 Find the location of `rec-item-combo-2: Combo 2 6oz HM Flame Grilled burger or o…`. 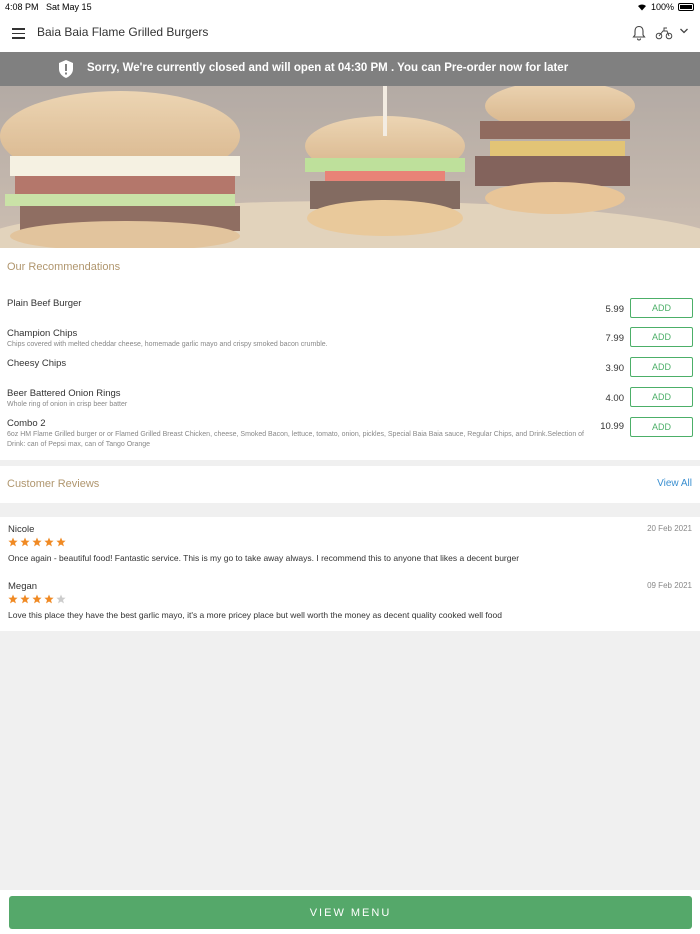

rec-item-combo-2: Combo 2 6oz HM Flame Grilled burger or o… is located at coordinates (350, 435).